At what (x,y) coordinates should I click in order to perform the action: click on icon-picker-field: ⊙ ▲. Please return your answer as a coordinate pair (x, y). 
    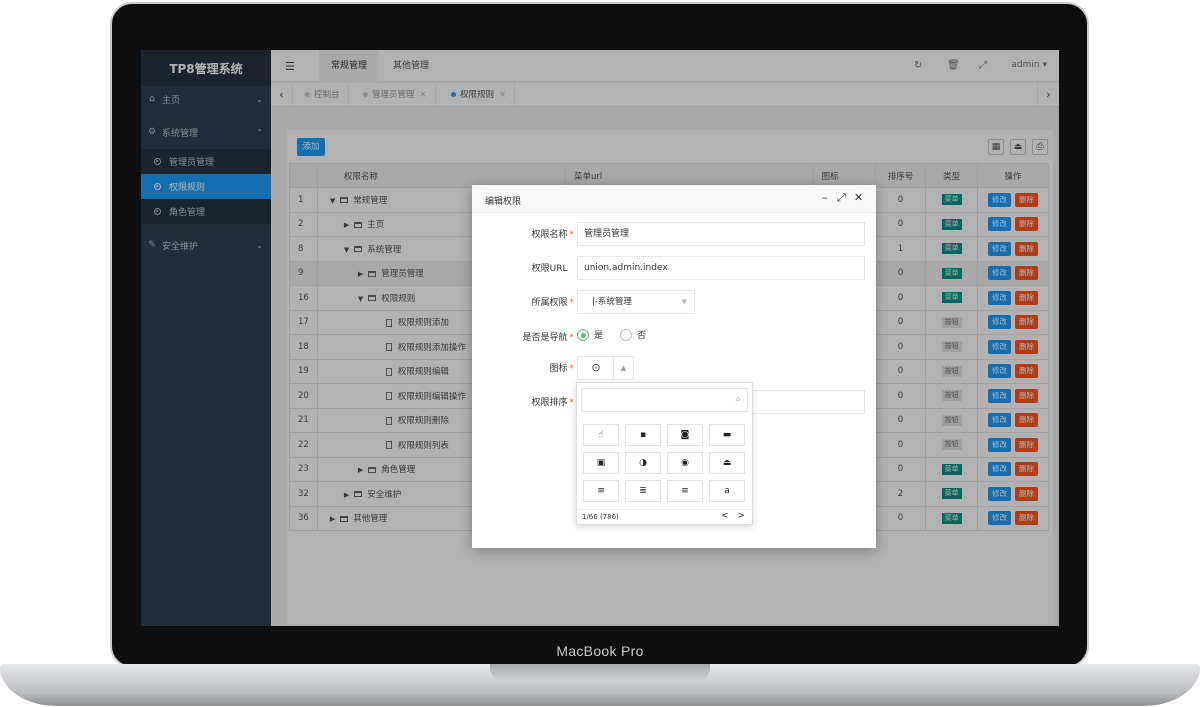
    Looking at the image, I should click on (605, 368).